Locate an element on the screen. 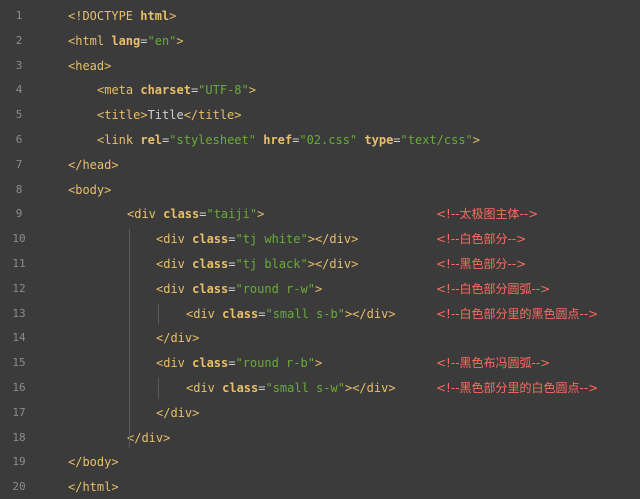  tag-token: <link is located at coordinates (119, 140).